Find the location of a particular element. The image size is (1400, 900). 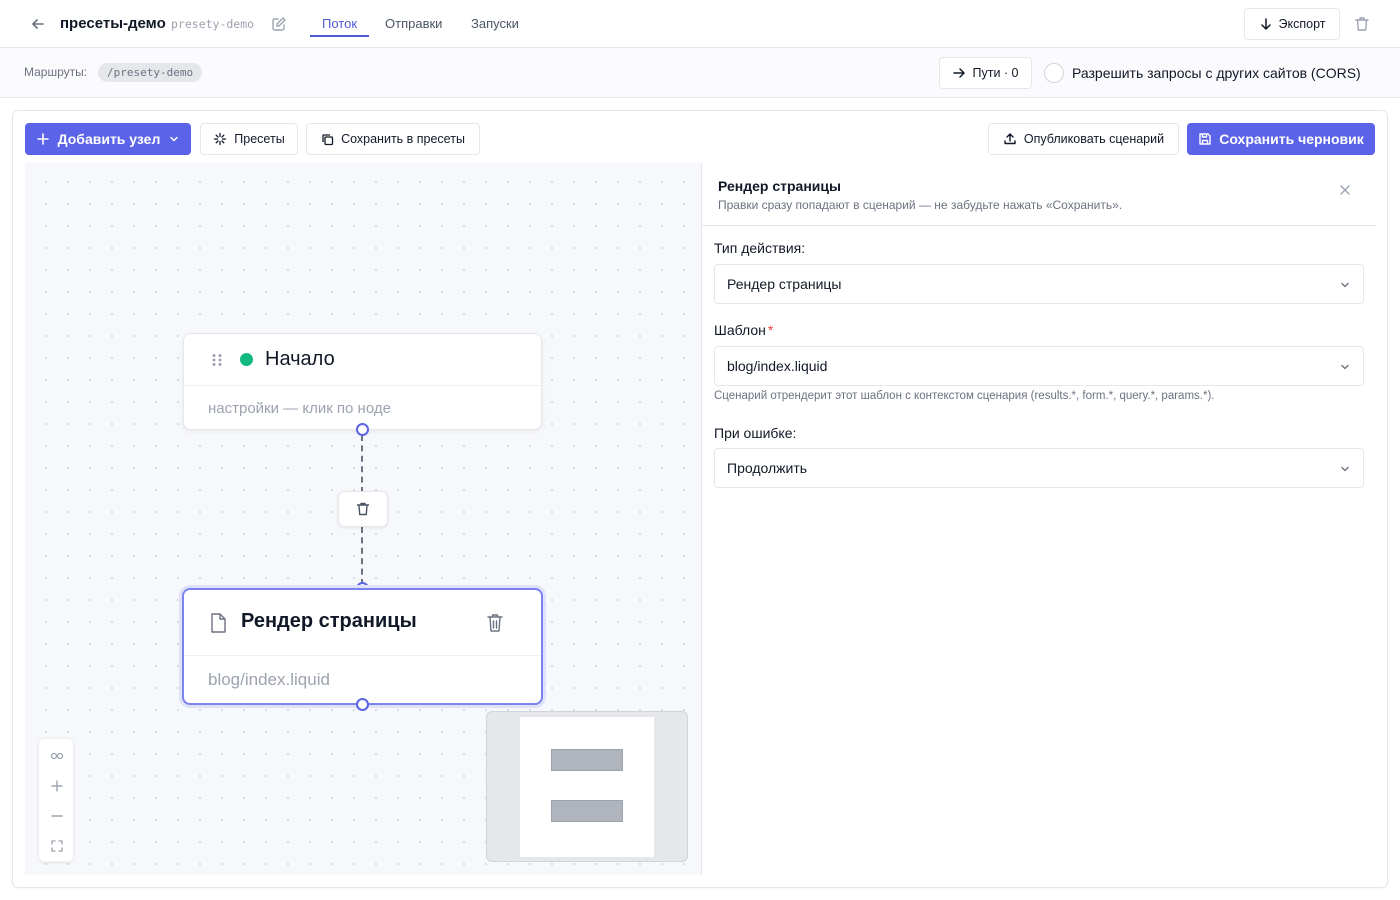

project-slug: presety-demo is located at coordinates (213, 24).